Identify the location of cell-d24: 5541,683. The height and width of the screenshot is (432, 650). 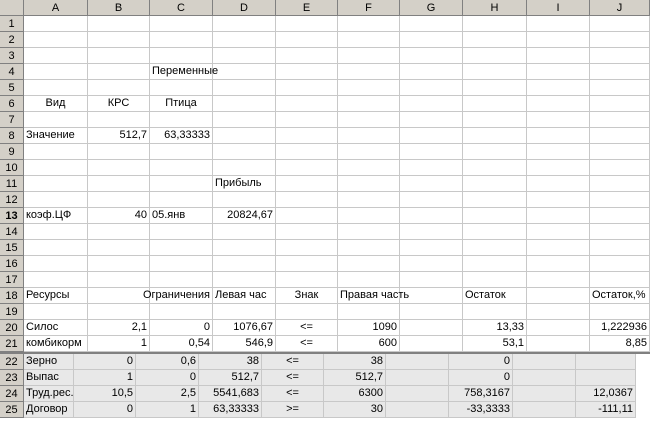
(230, 394).